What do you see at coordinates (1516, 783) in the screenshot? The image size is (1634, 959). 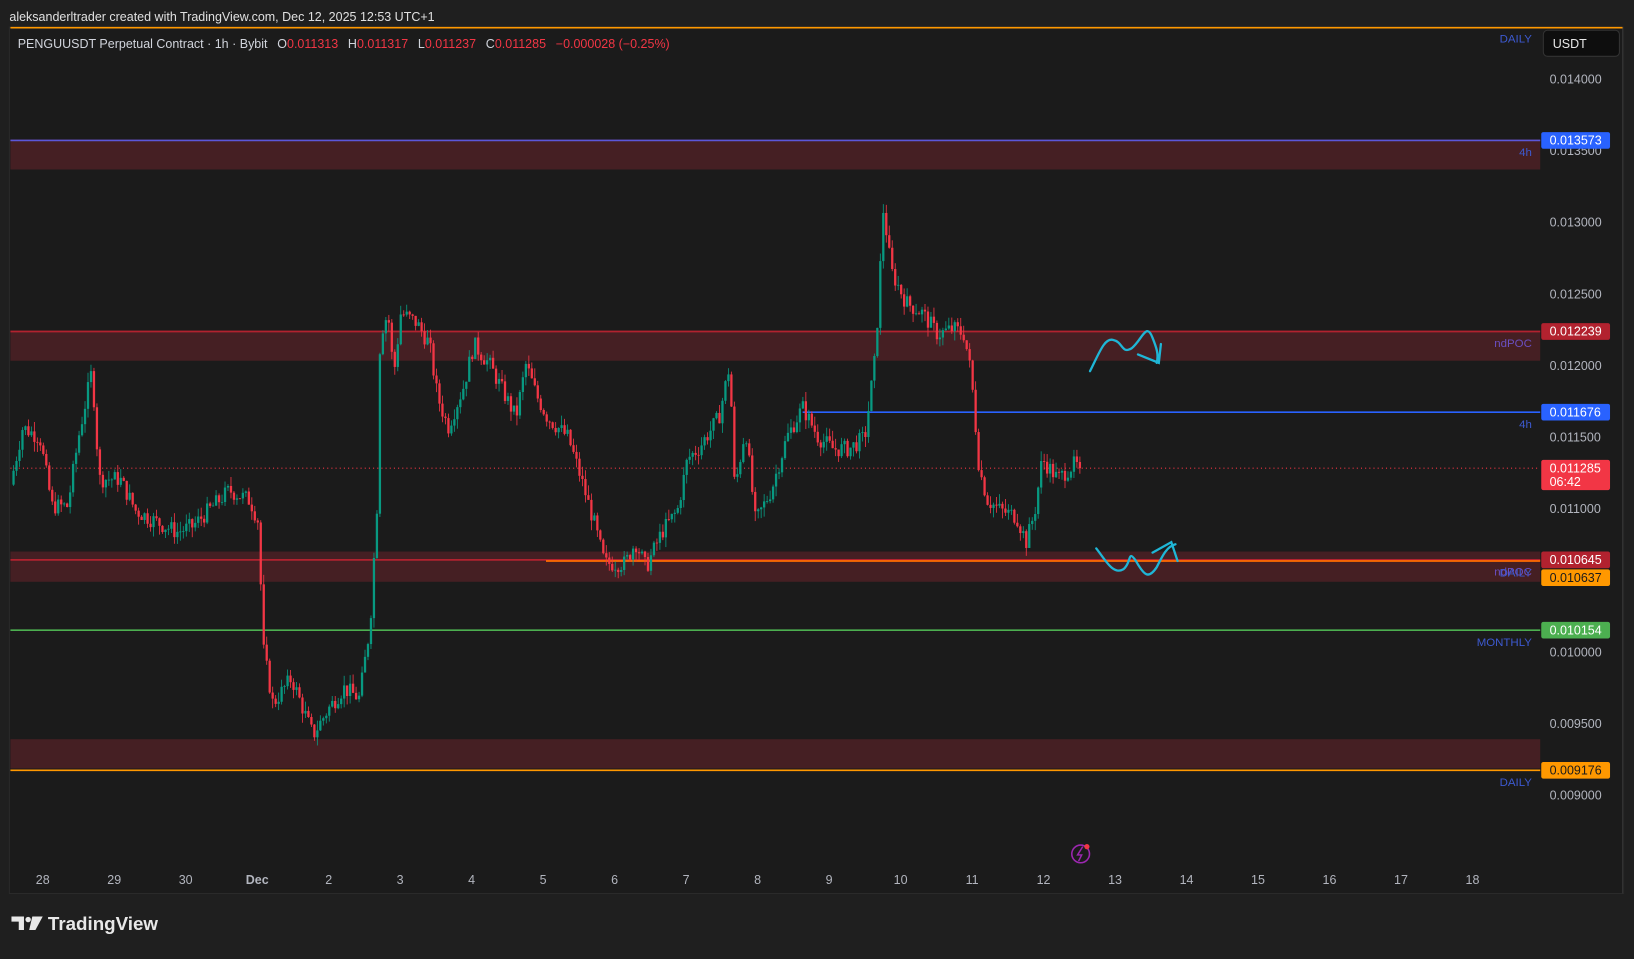 I see `level-tag-daily-bottom: DAILY` at bounding box center [1516, 783].